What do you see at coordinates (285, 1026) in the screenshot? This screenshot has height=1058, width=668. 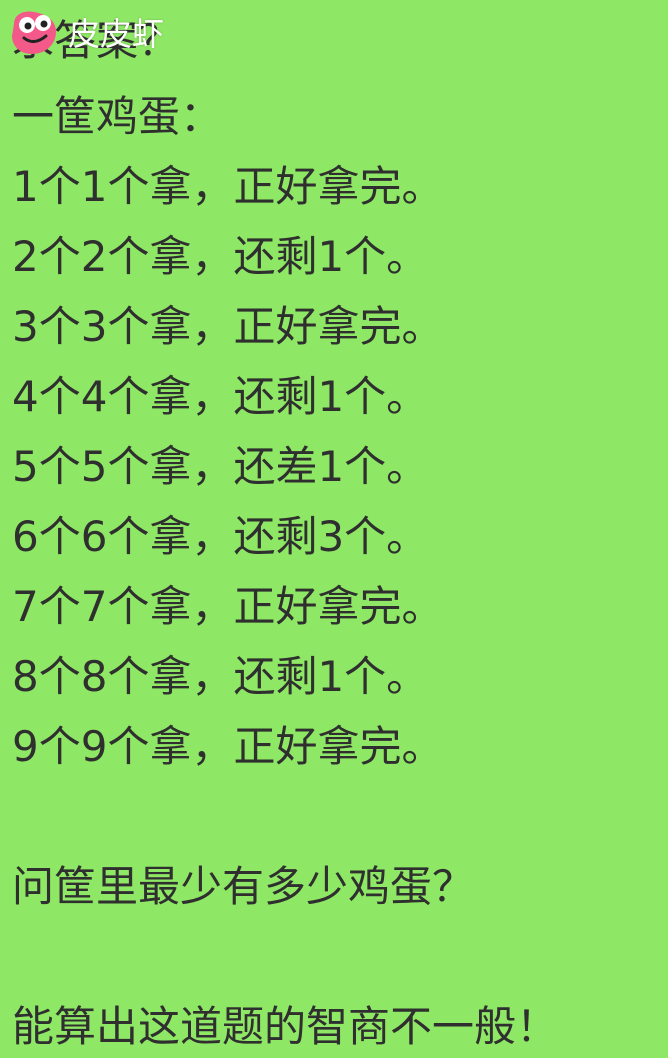 I see `closing-line: 能算出这道题的智商不一般！` at bounding box center [285, 1026].